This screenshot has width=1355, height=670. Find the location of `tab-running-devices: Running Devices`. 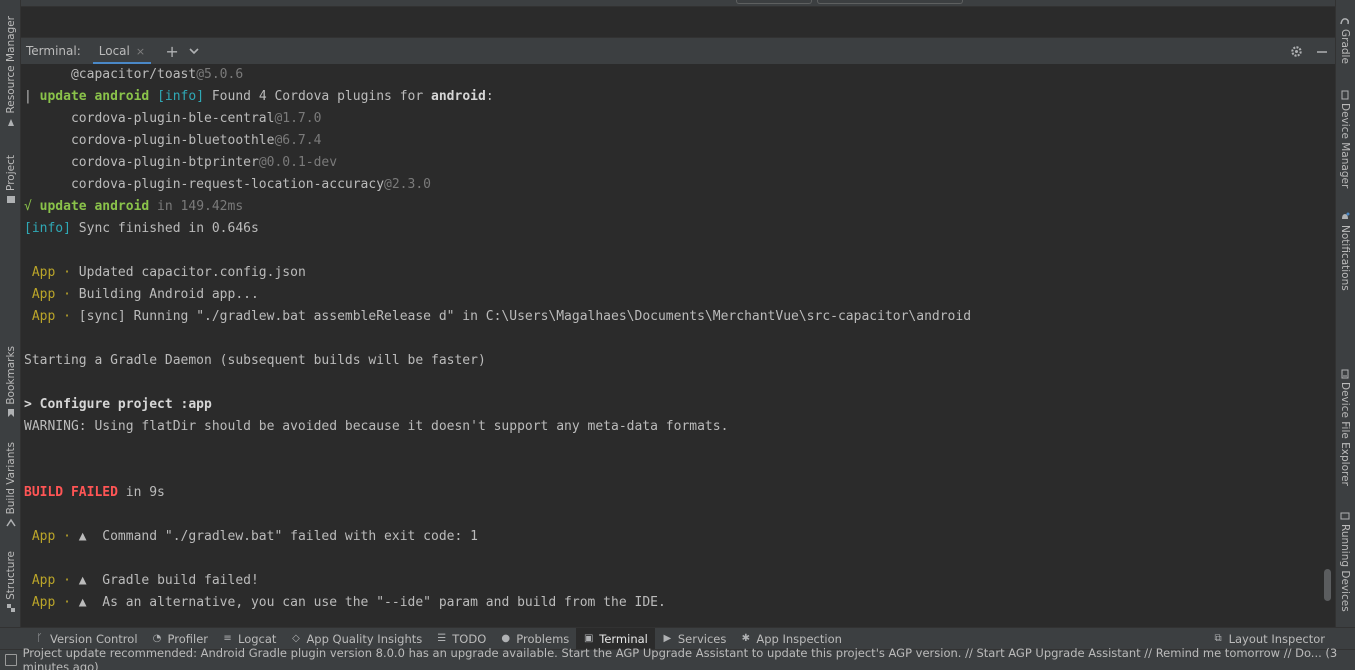

tab-running-devices: Running Devices is located at coordinates (1345, 561).